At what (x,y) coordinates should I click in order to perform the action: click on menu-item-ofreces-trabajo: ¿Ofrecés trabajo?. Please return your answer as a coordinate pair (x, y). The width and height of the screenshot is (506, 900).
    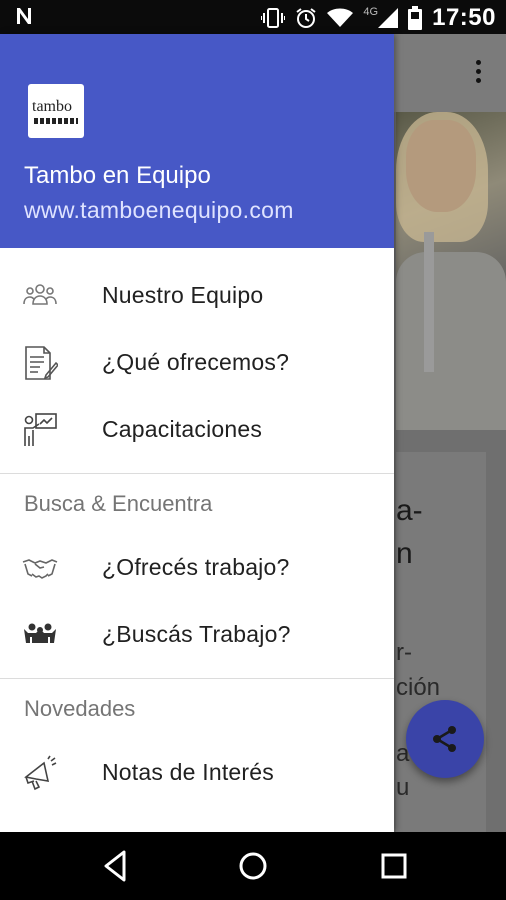
    Looking at the image, I should click on (197, 567).